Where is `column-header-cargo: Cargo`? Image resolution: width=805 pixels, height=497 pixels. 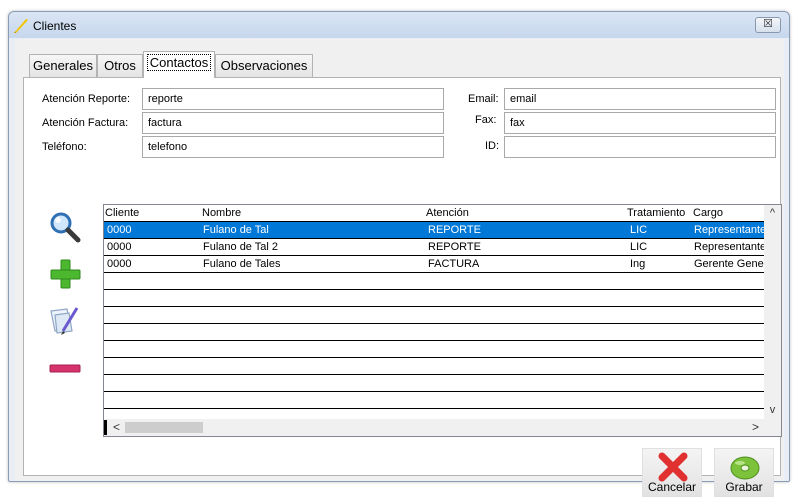 column-header-cargo: Cargo is located at coordinates (708, 213).